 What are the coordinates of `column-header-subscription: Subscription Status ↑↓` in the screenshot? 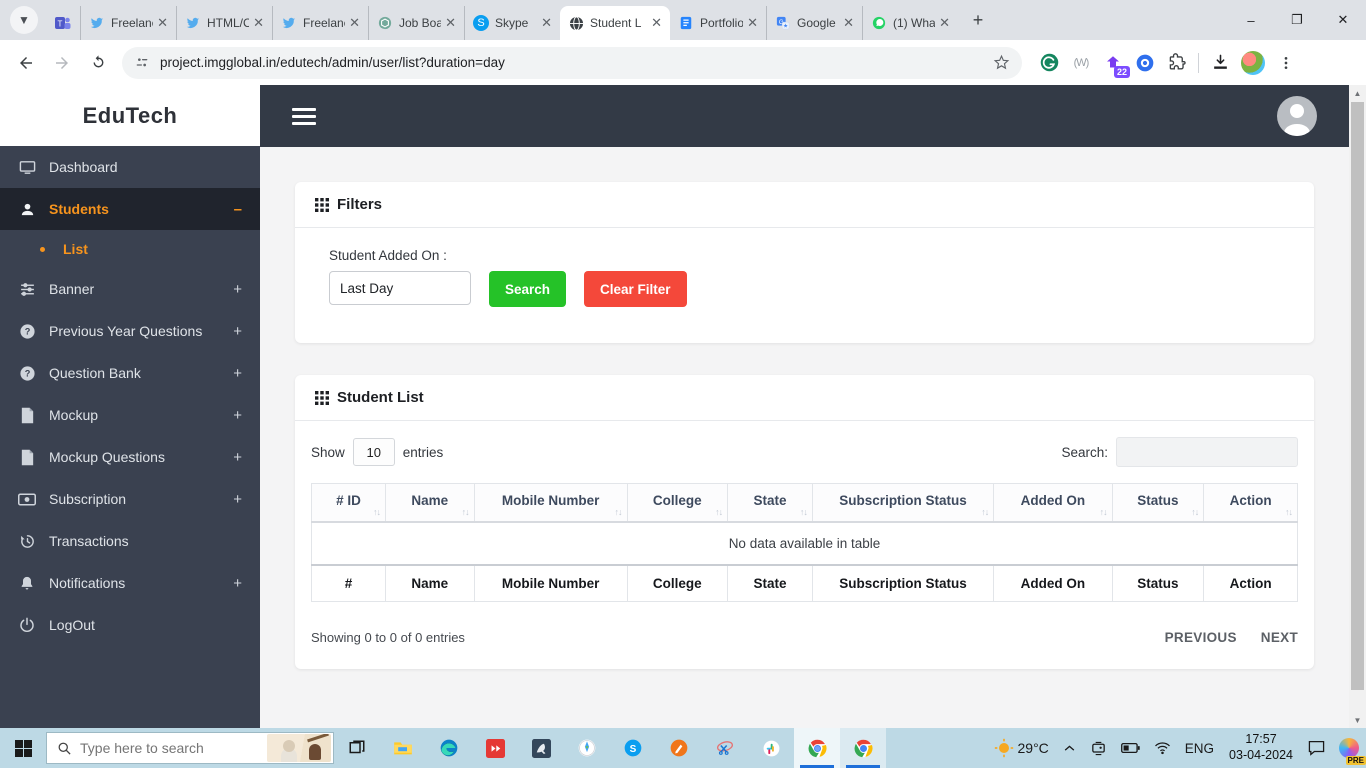 It's located at (903, 503).